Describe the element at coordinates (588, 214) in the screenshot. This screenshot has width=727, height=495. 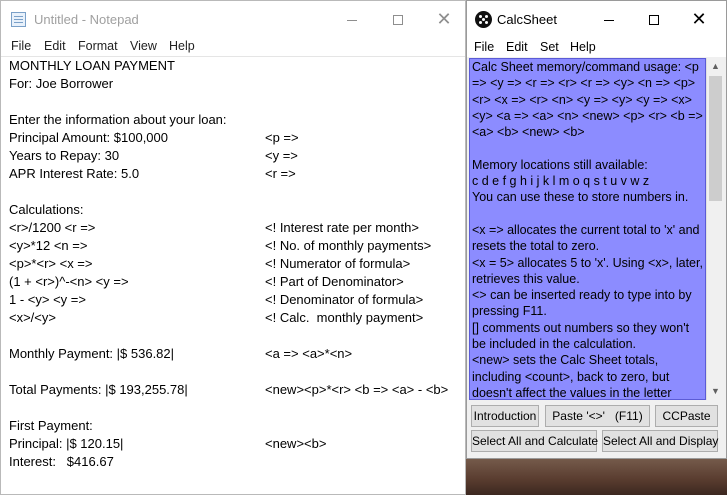
I see `help-spacer` at that location.